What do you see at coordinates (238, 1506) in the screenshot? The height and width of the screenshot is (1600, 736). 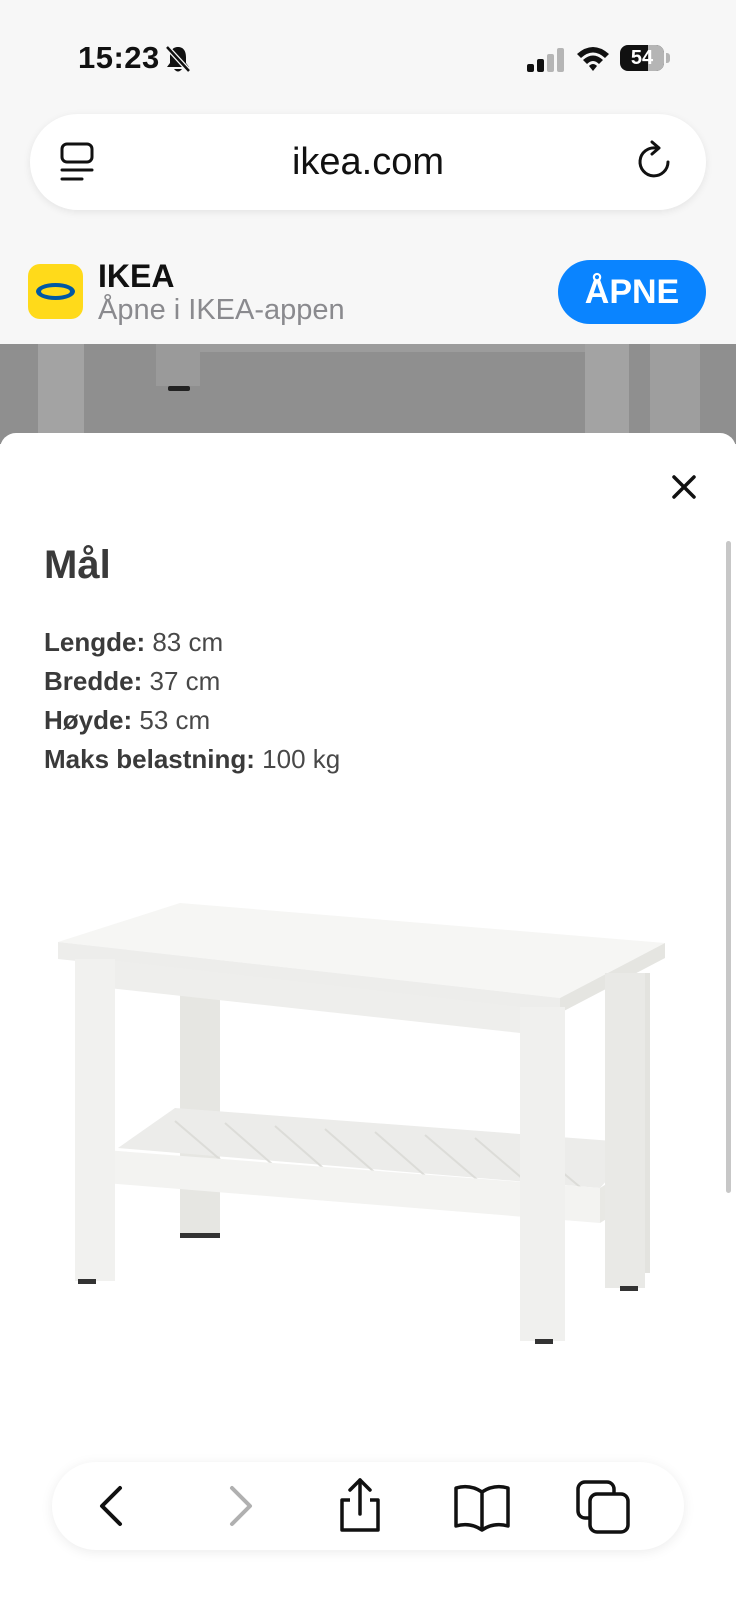 I see `forward-icon` at bounding box center [238, 1506].